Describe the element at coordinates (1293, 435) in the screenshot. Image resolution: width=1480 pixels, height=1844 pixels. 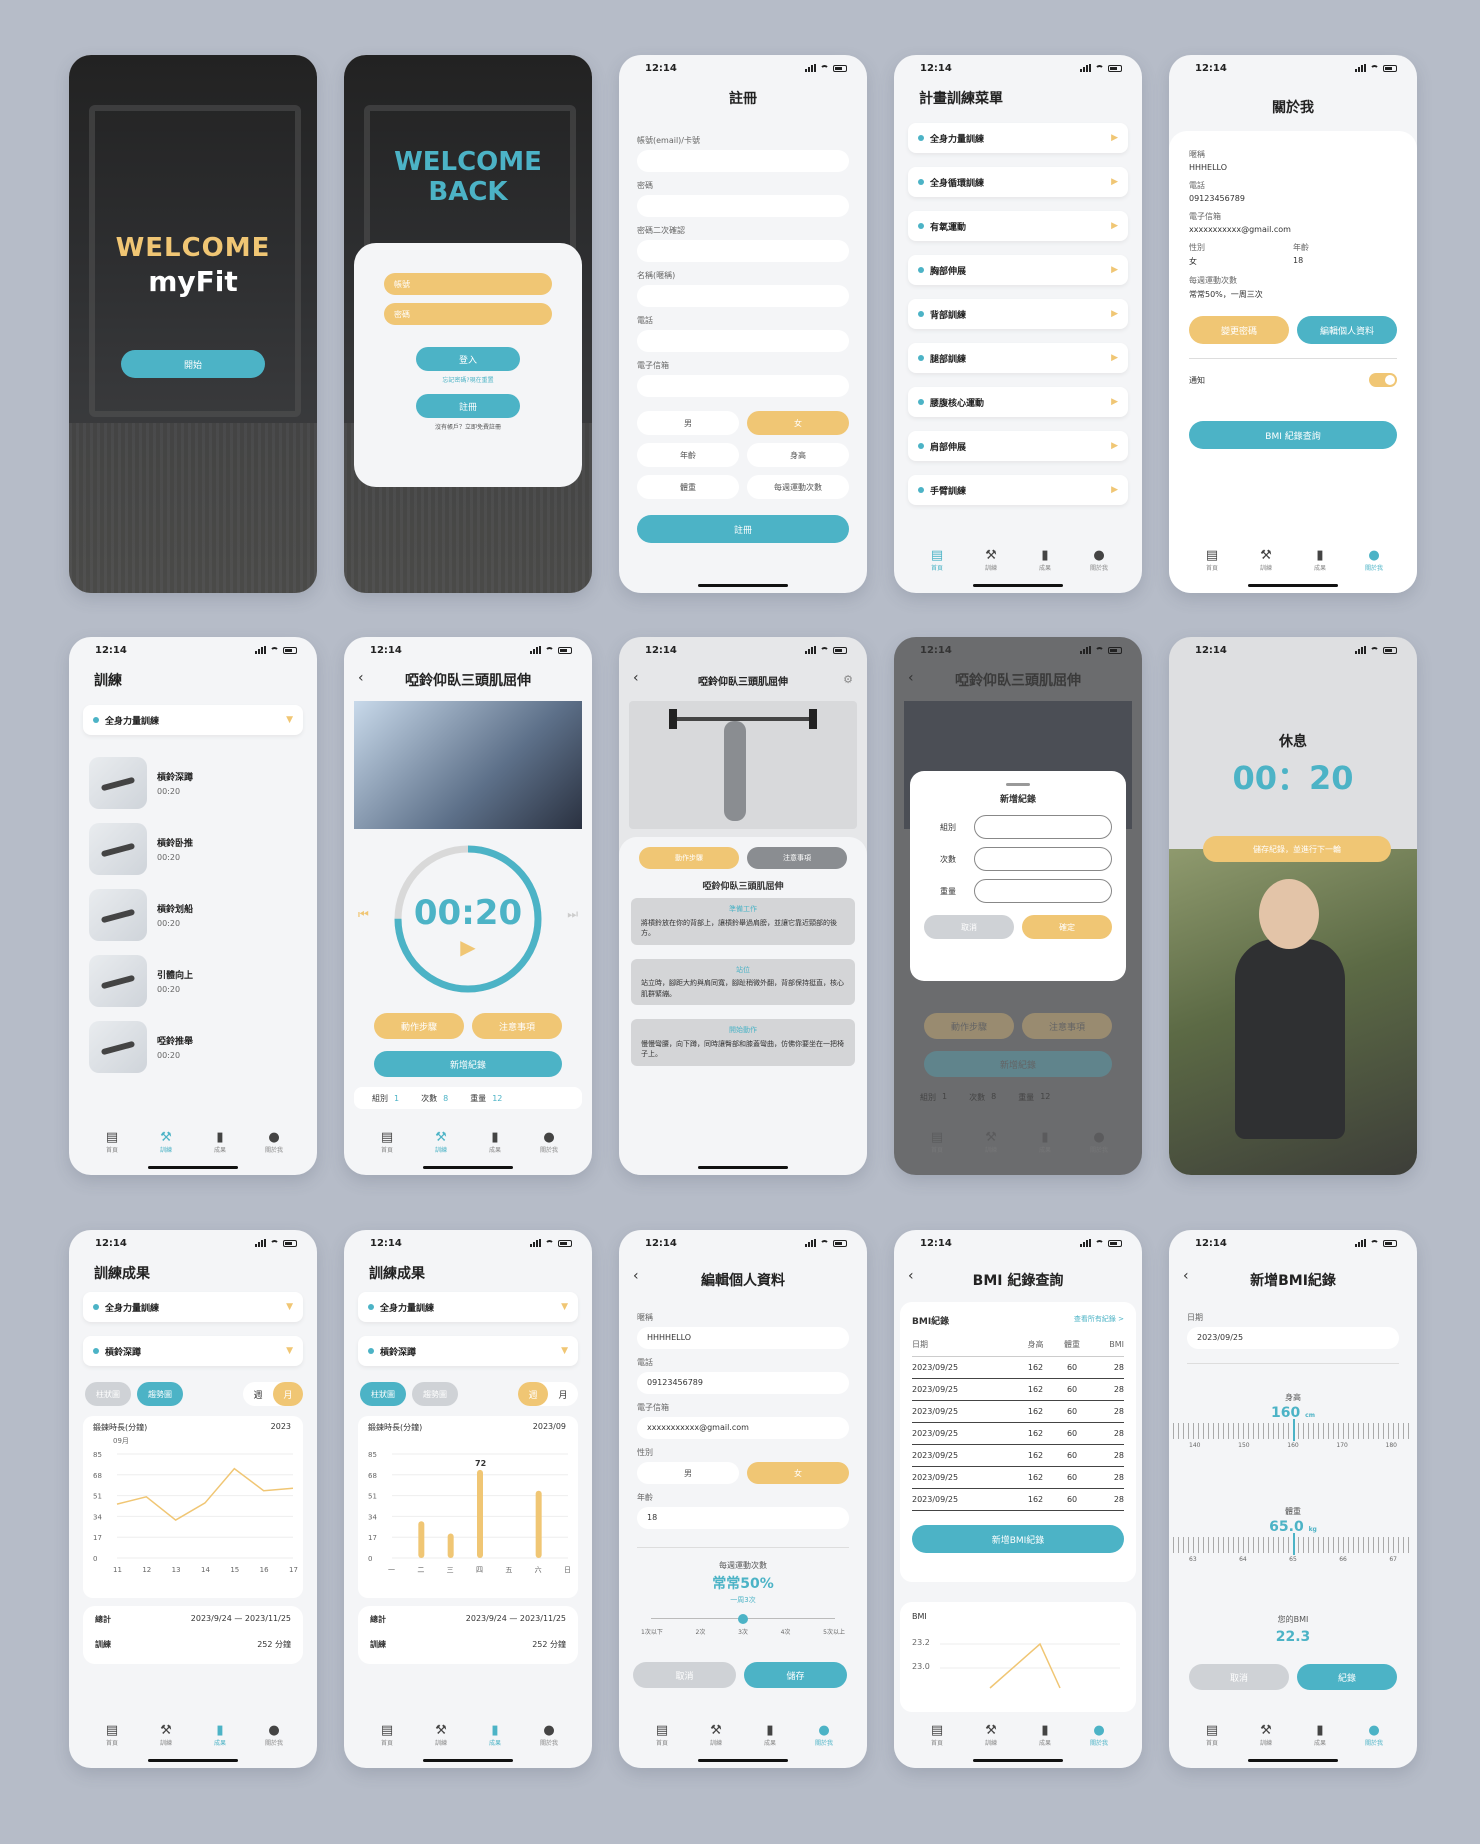
I see `bmi-history-button: BMI 紀錄查詢` at that location.